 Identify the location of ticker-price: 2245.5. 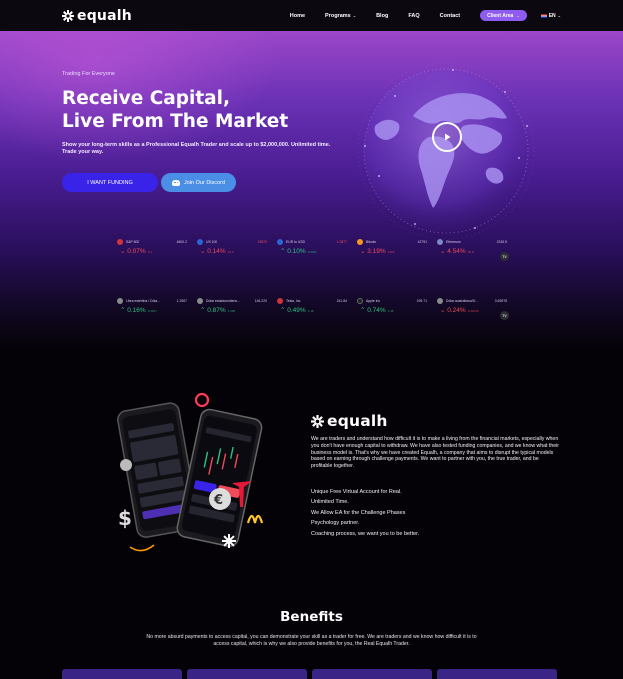
(501, 242).